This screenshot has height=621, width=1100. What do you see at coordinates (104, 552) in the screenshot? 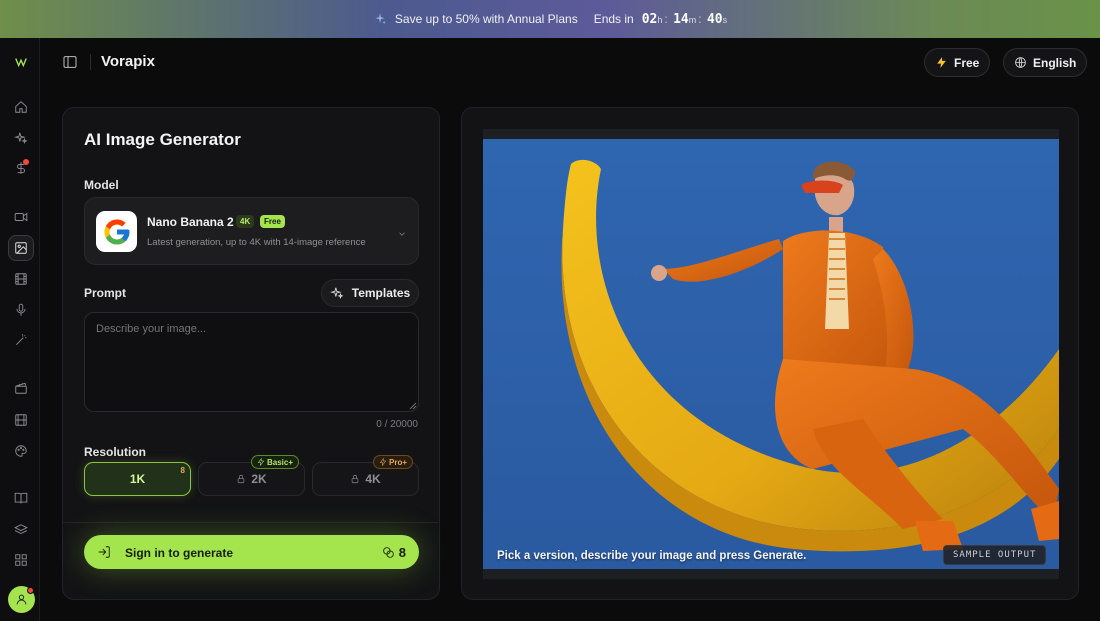
I see `sign-in-icon` at bounding box center [104, 552].